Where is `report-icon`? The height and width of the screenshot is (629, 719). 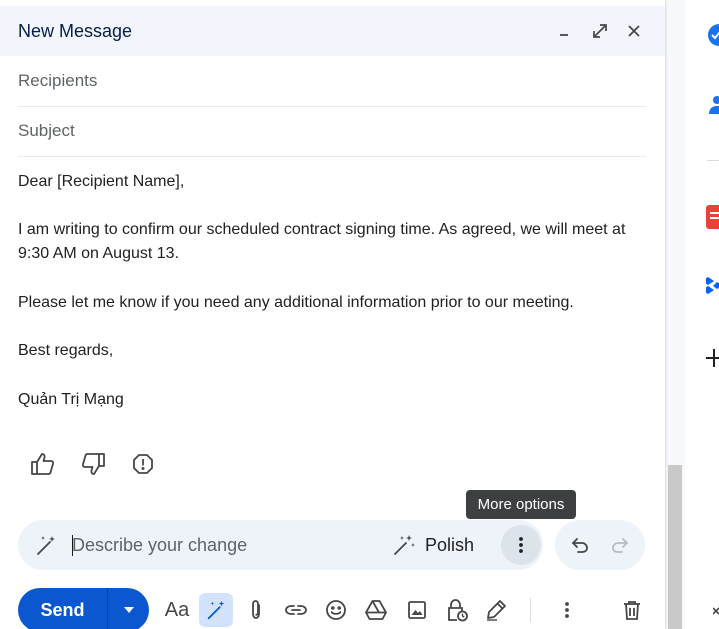
report-icon is located at coordinates (143, 464).